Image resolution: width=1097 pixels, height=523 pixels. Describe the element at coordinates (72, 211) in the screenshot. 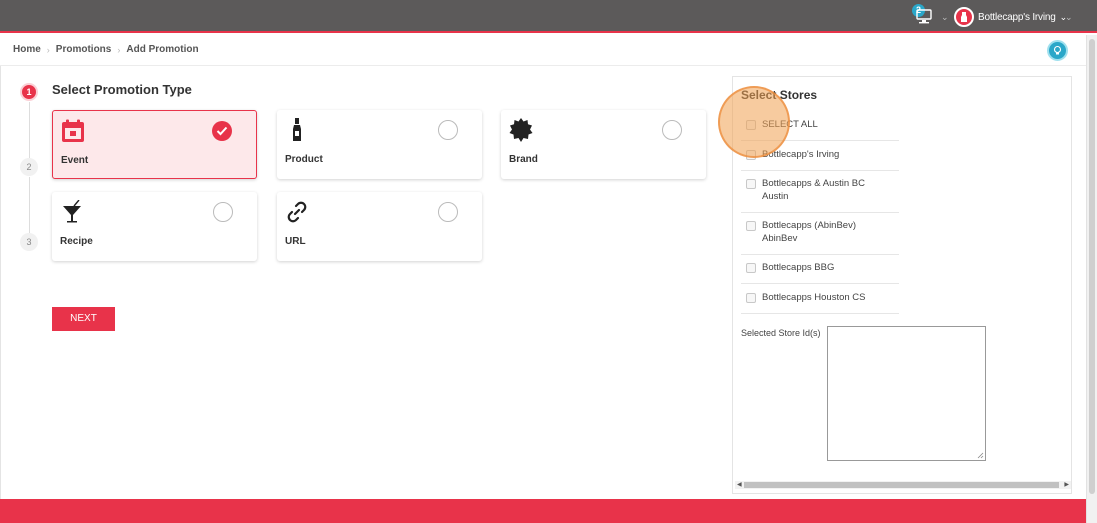

I see `cocktail-glass-icon` at that location.